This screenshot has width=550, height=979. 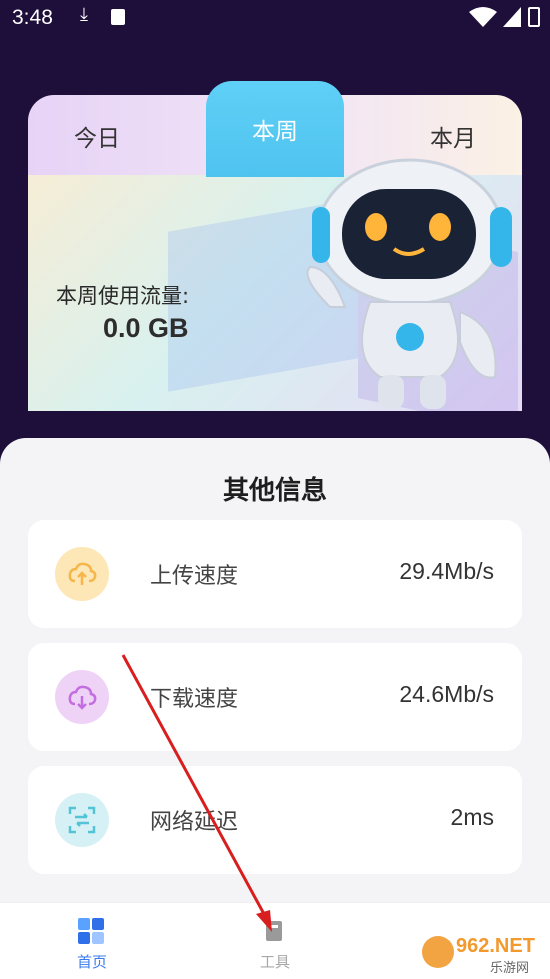 I want to click on cloud-upload-icon, so click(x=82, y=574).